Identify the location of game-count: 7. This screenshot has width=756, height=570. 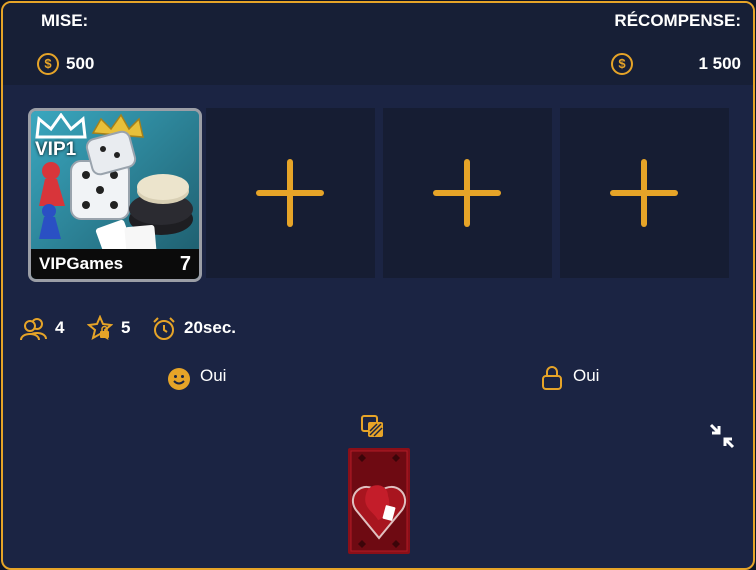
(185, 264).